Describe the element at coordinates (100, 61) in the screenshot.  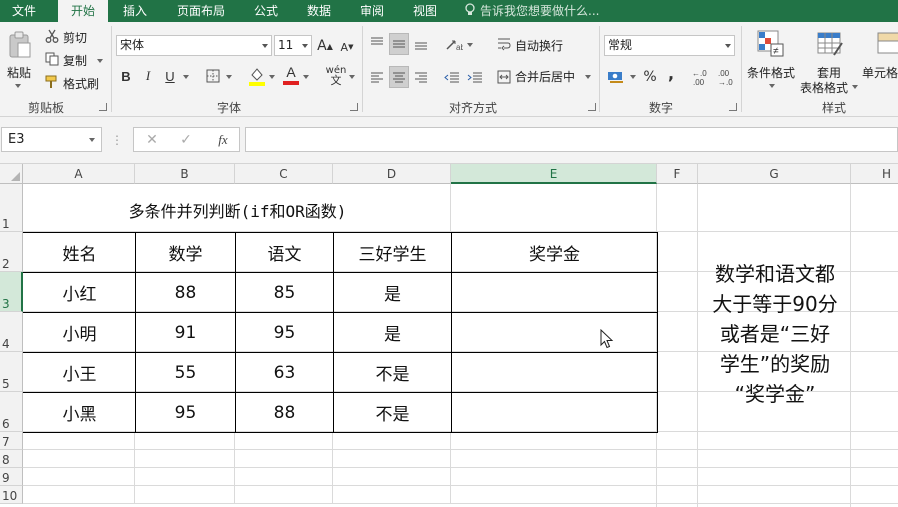
I see `copy-dropdown-icon` at that location.